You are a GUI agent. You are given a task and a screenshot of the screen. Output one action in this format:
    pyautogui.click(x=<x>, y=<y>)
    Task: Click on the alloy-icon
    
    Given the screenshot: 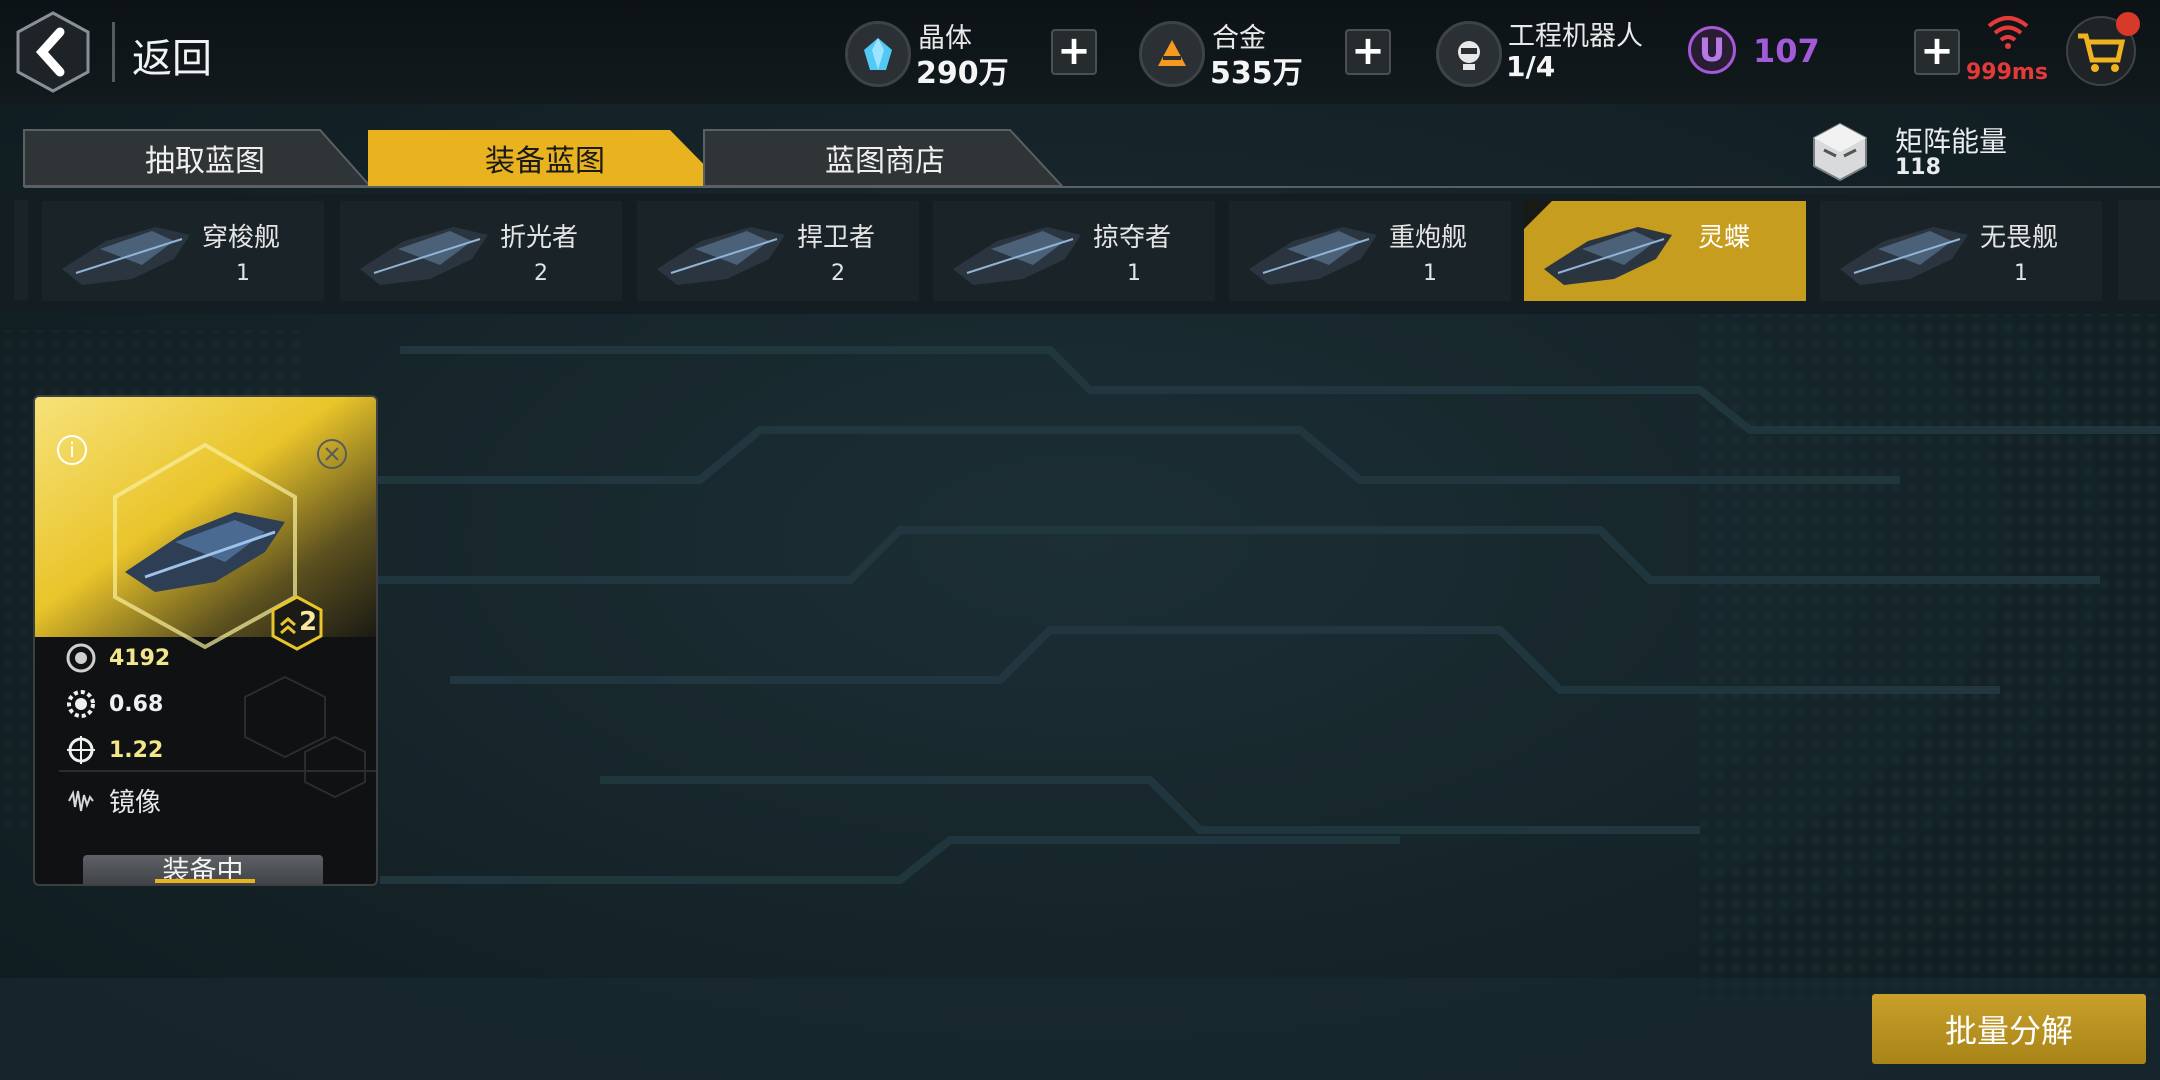 What is the action you would take?
    pyautogui.click(x=1172, y=54)
    